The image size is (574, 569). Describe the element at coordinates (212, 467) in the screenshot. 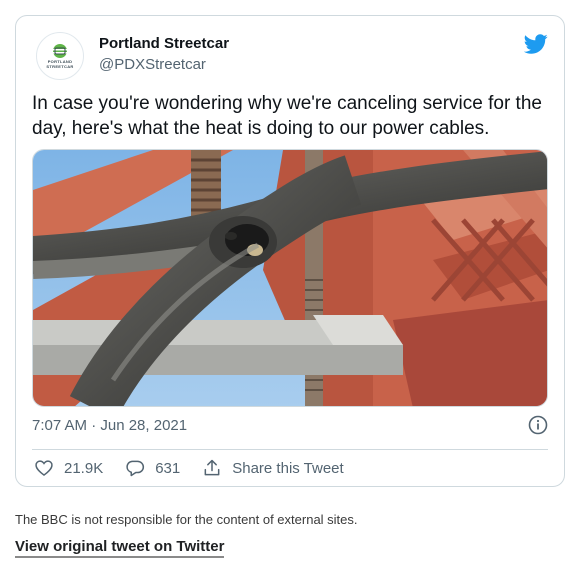

I see `share-icon` at that location.